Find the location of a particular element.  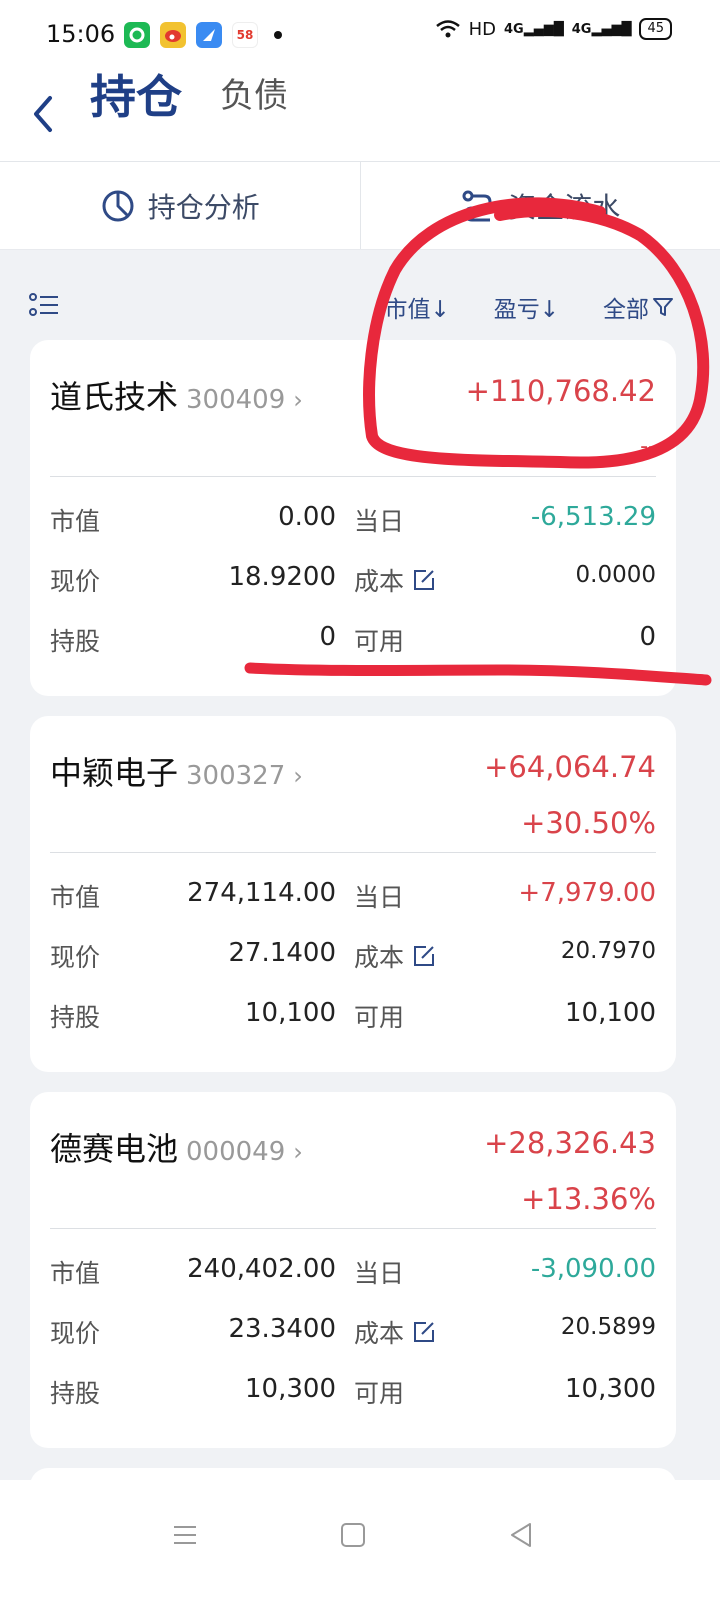

status-indicators: HD 4G▂▄▆█ 4G▂▄▆█ 45 is located at coordinates (553, 29).